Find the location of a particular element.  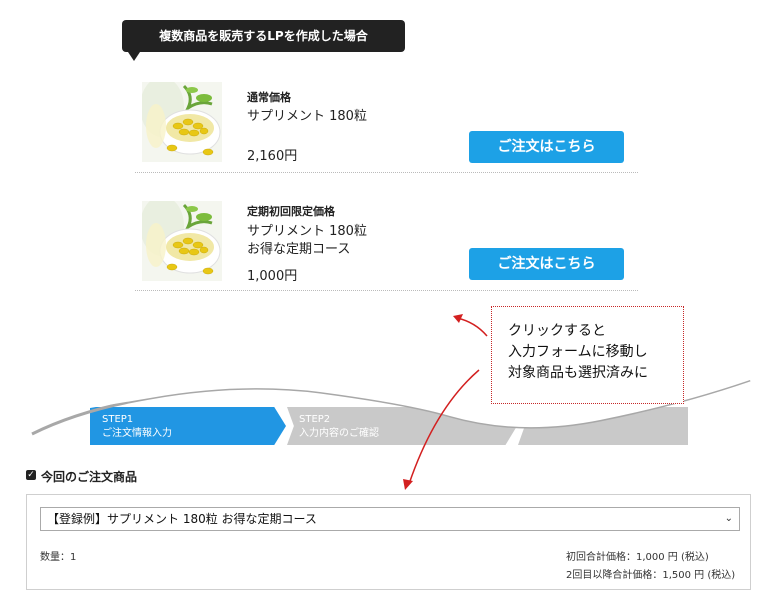

note-line: 対象商品も選択済みに is located at coordinates (578, 373).